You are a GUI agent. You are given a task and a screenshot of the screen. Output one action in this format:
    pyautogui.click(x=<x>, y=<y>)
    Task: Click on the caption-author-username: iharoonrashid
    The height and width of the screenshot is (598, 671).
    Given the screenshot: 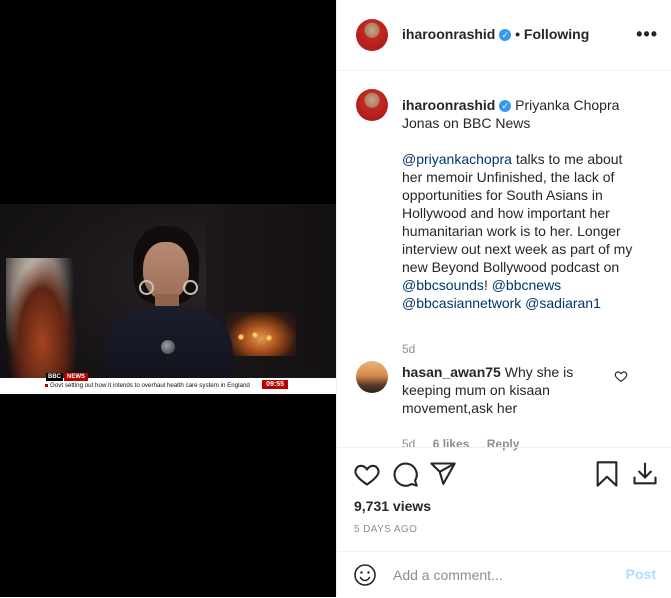 What is the action you would take?
    pyautogui.click(x=448, y=105)
    